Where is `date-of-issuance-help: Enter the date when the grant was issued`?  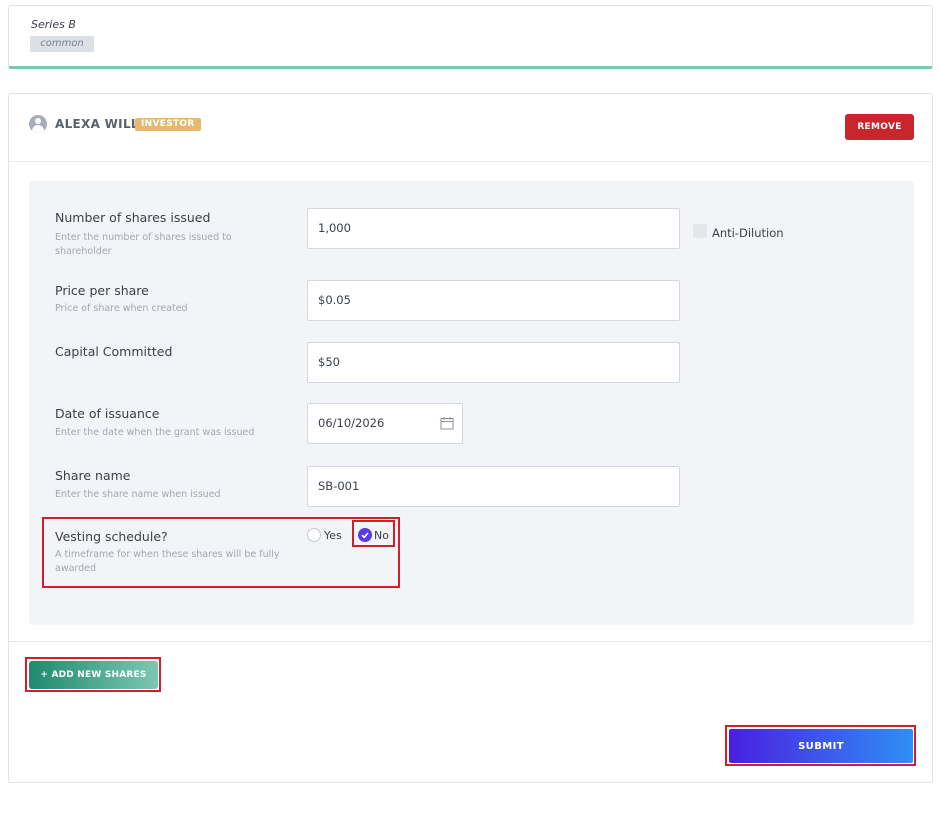 date-of-issuance-help: Enter the date when the grant was issued is located at coordinates (155, 432).